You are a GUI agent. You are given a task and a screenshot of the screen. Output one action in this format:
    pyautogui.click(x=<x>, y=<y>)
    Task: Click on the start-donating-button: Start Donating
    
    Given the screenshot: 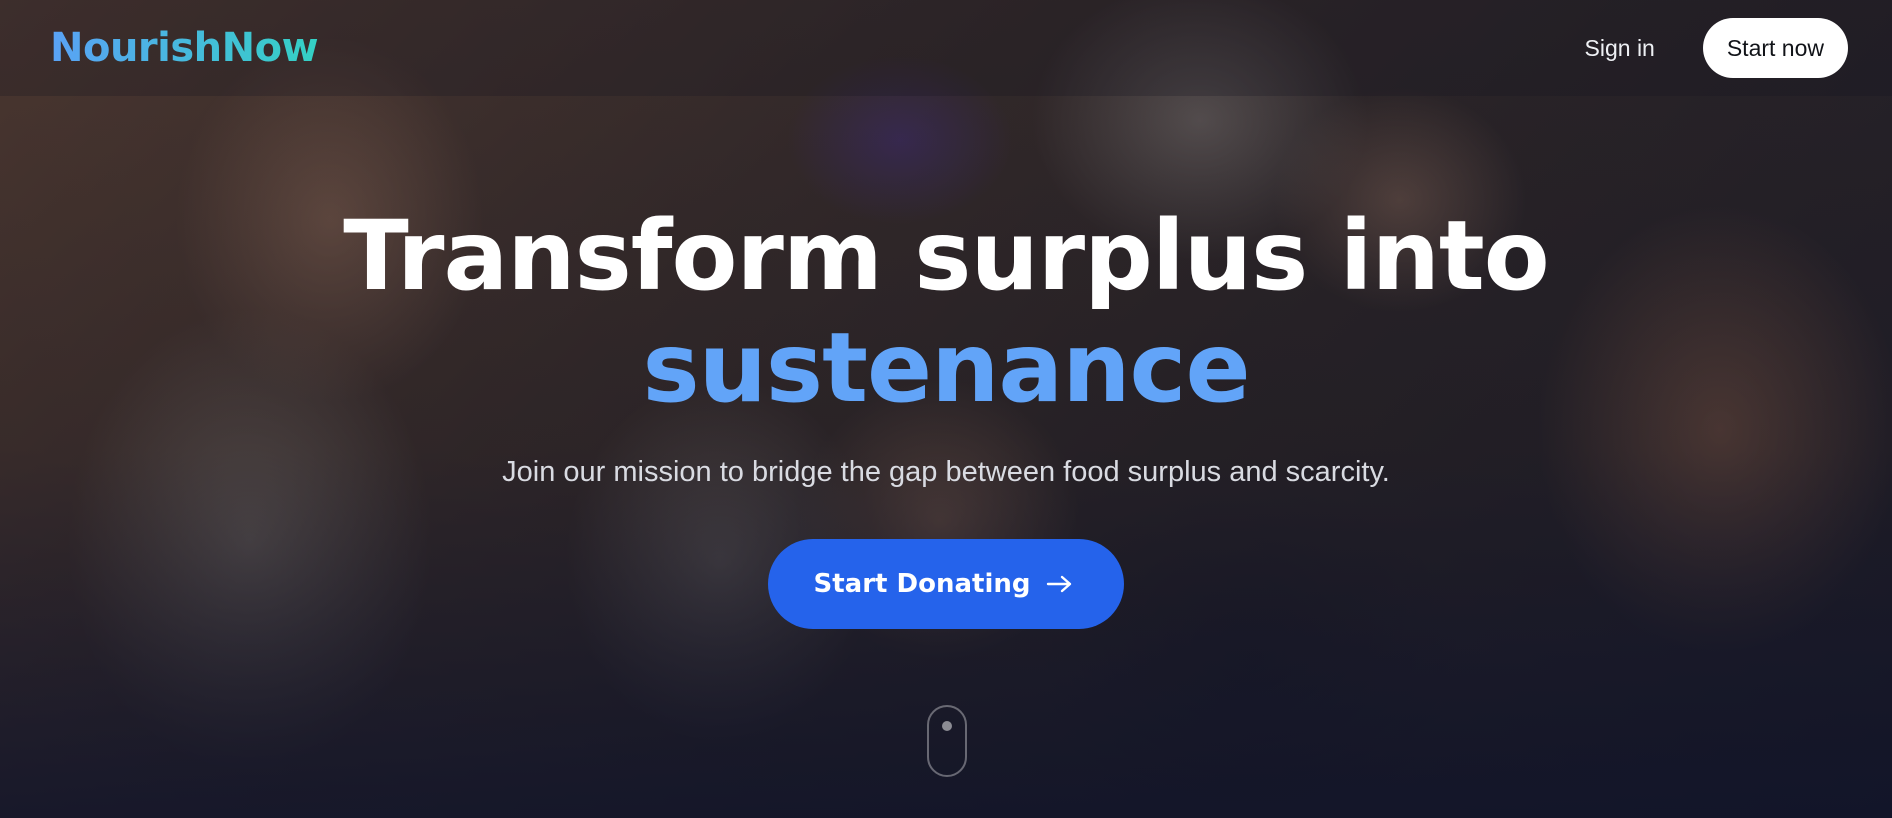 What is the action you would take?
    pyautogui.click(x=946, y=584)
    